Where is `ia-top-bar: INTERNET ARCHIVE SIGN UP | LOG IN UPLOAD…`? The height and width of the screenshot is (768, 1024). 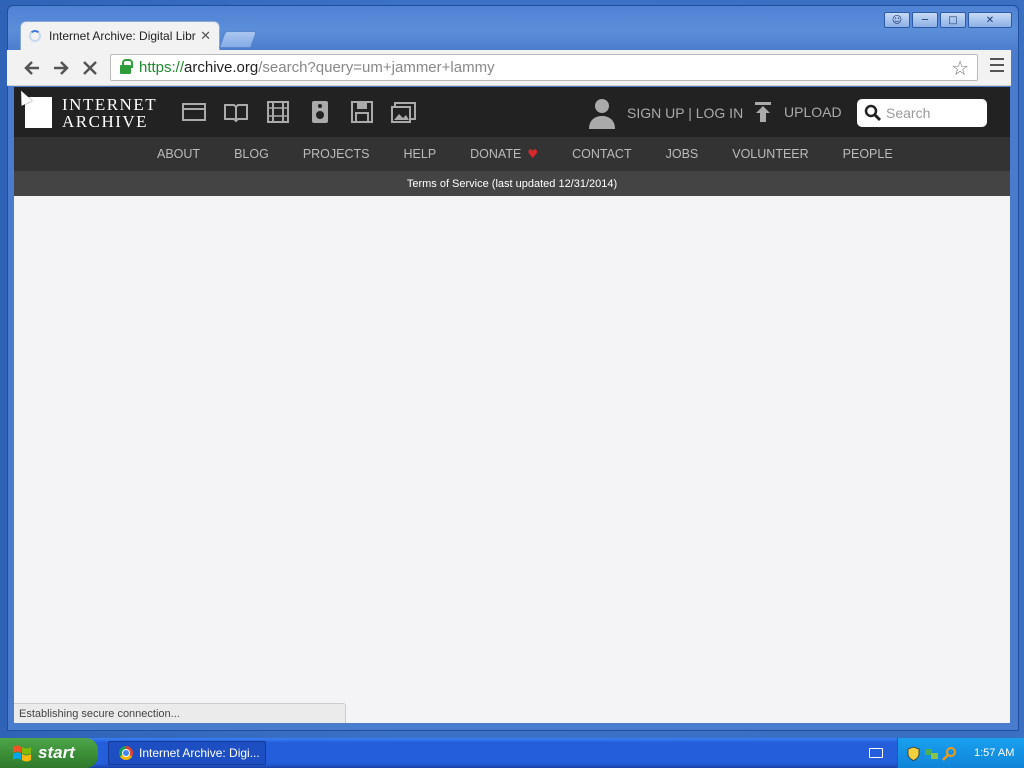
ia-top-bar: INTERNET ARCHIVE SIGN UP | LOG IN UPLOAD… is located at coordinates (512, 112).